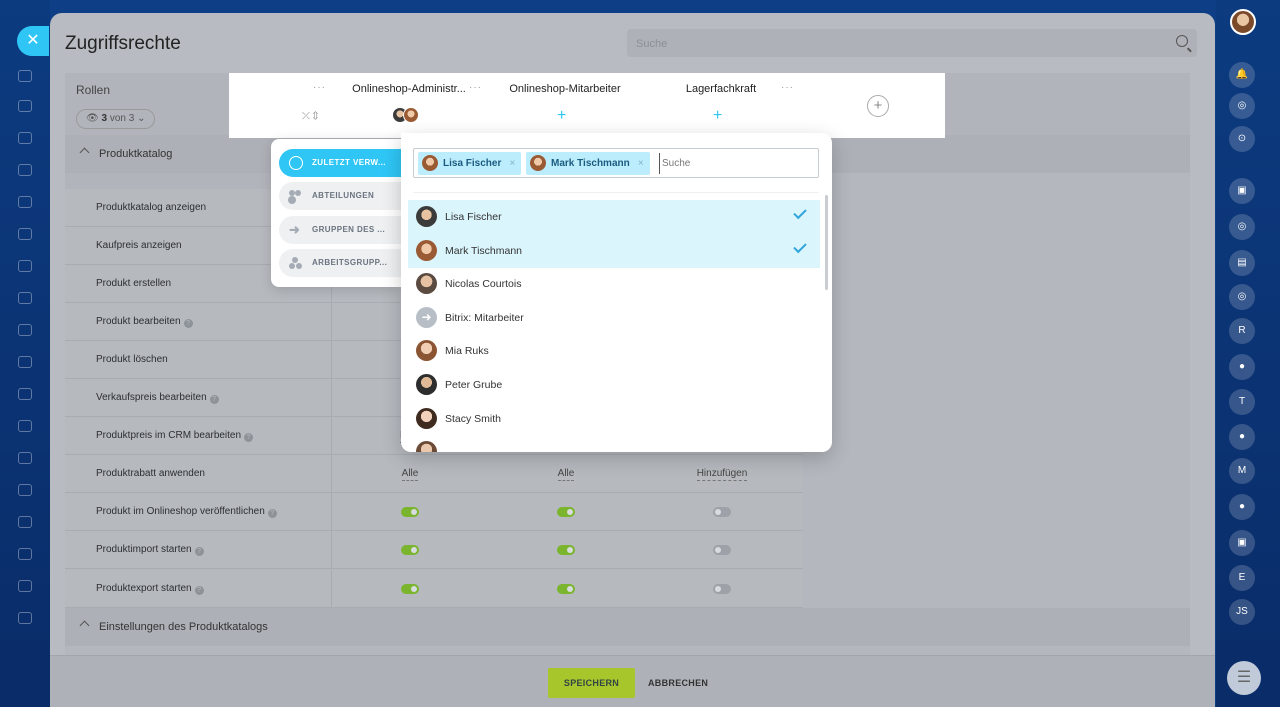 The height and width of the screenshot is (707, 1280). I want to click on tab-departments: ABTEILUNGEN, so click(344, 196).